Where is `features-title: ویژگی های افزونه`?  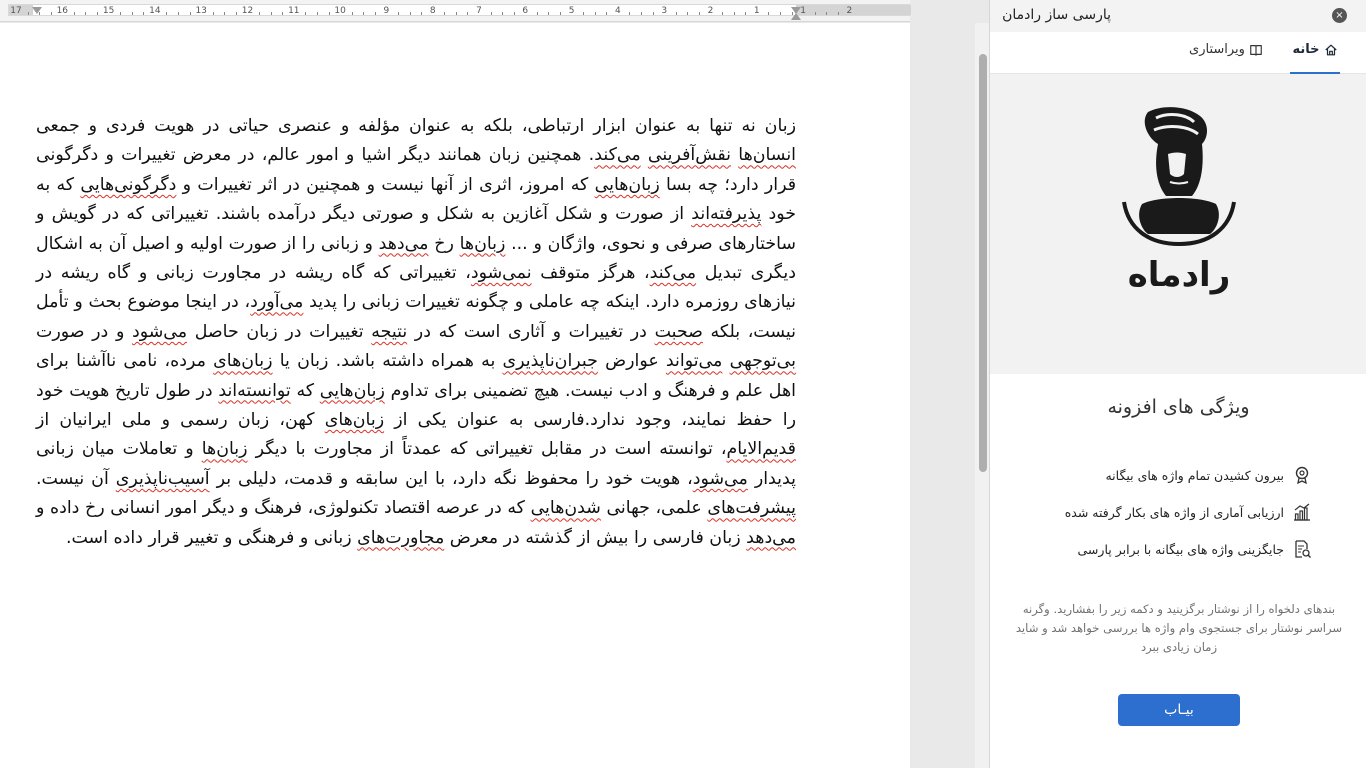 features-title: ویژگی های افزونه is located at coordinates (1178, 407).